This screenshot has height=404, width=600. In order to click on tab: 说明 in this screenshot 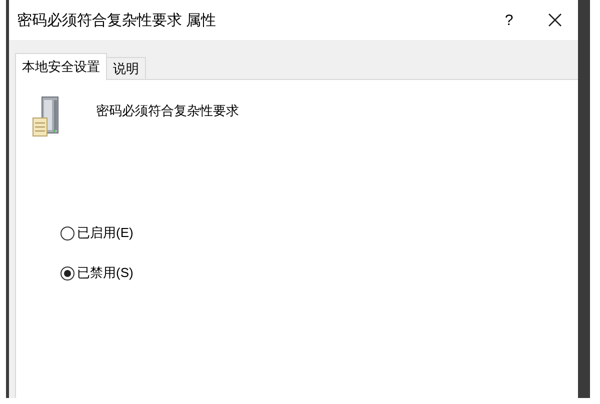, I will do `click(126, 68)`.